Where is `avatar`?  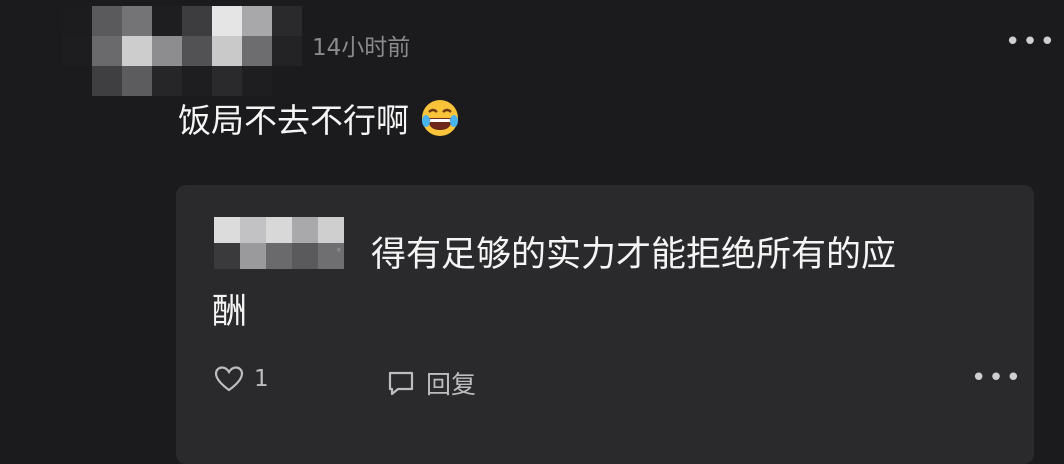 avatar is located at coordinates (182, 52).